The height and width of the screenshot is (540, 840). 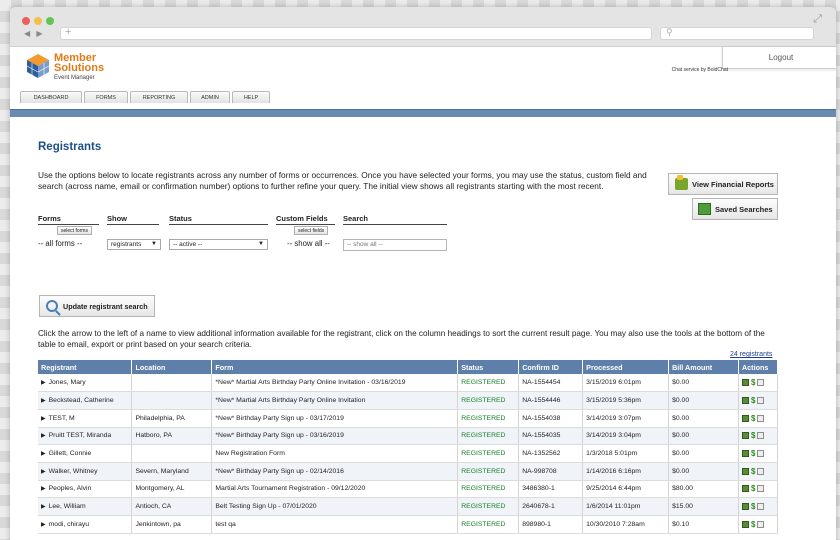 What do you see at coordinates (395, 245) in the screenshot?
I see `search-input: -- show all --` at bounding box center [395, 245].